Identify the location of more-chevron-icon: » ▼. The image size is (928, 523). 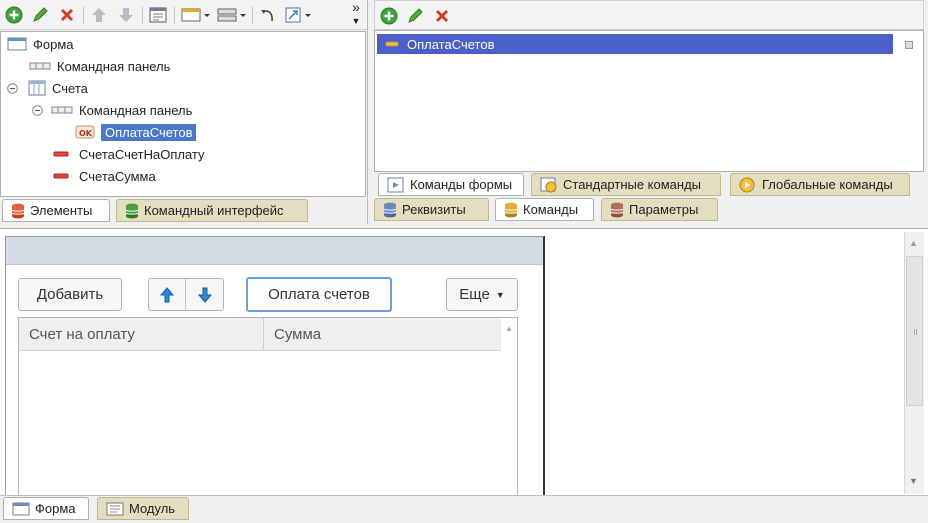
(356, 13).